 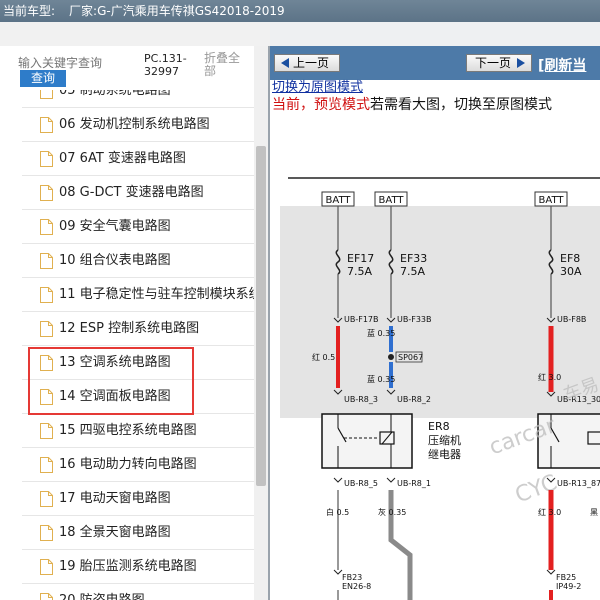 I want to click on fuse-ef33-rating: 7.5A, so click(x=412, y=271).